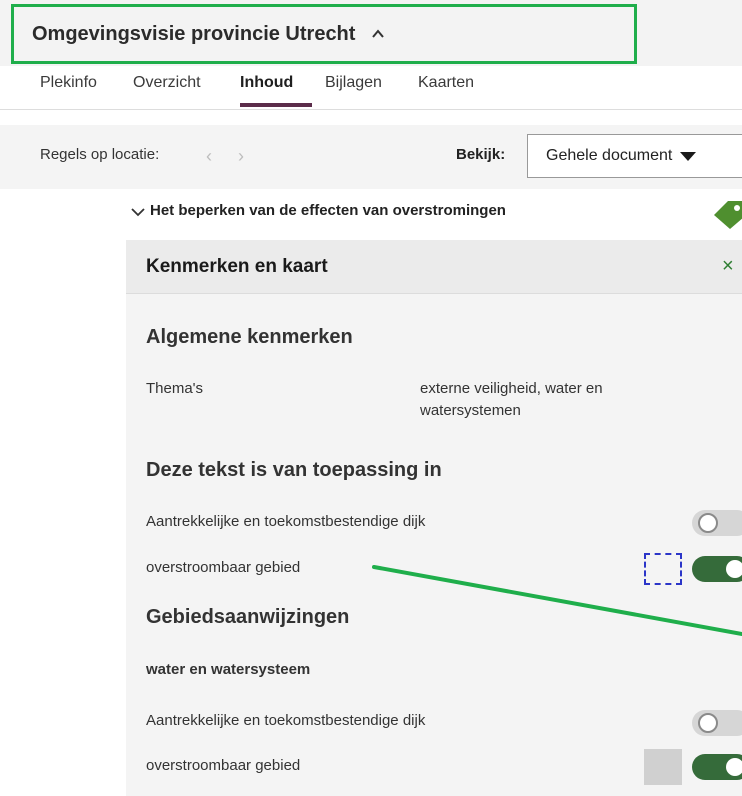 The width and height of the screenshot is (742, 796). Describe the element at coordinates (138, 212) in the screenshot. I see `chevron-down-icon` at that location.